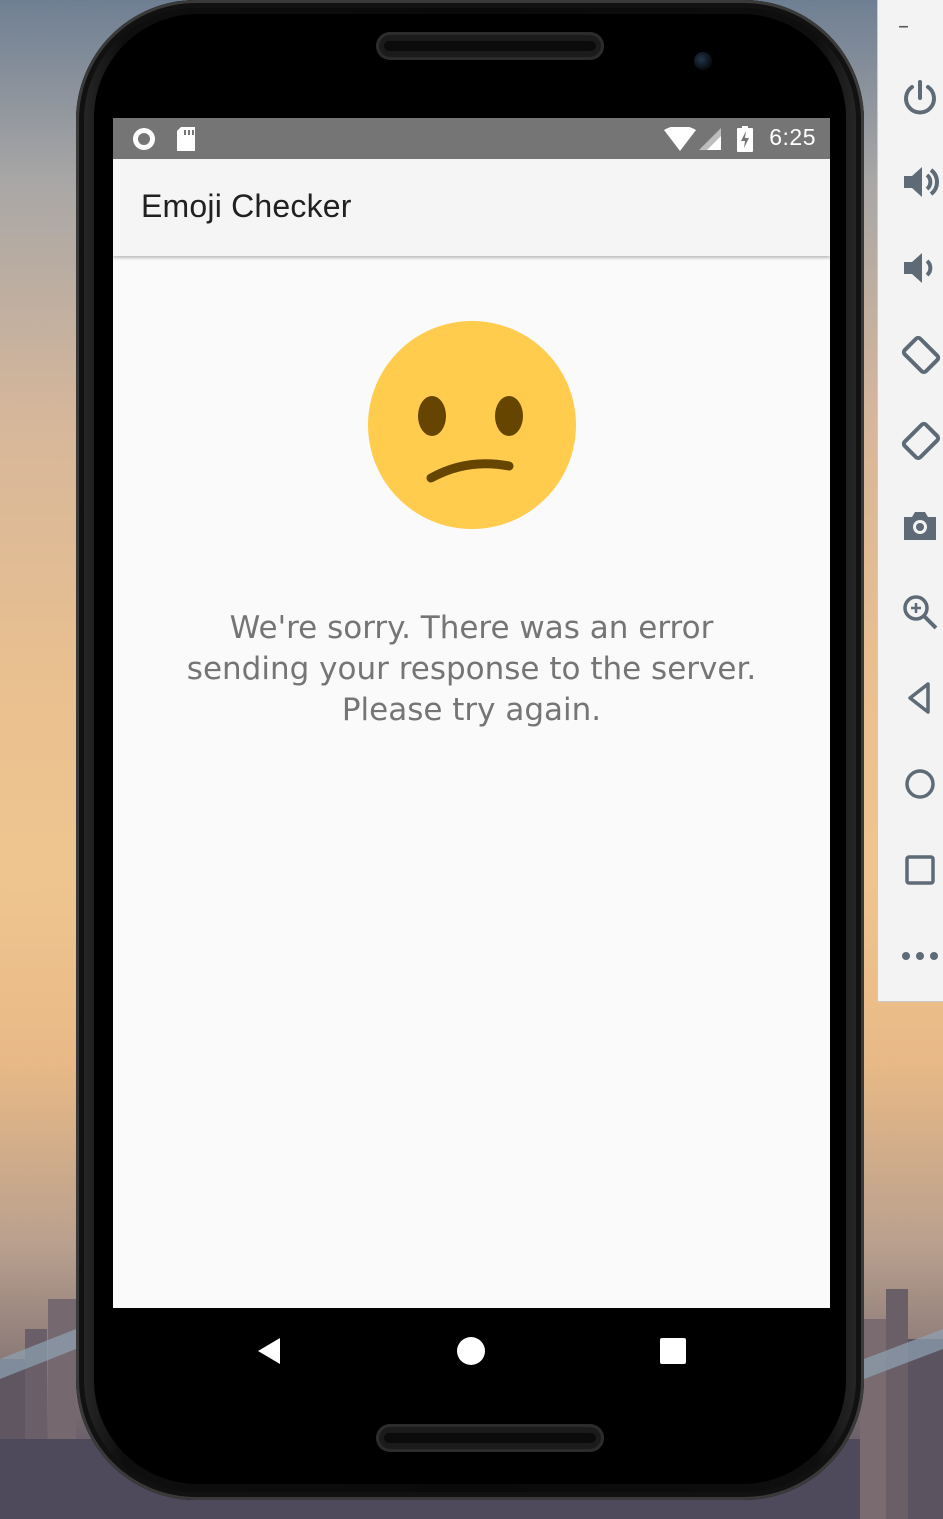  I want to click on cell-signal-icon, so click(710, 139).